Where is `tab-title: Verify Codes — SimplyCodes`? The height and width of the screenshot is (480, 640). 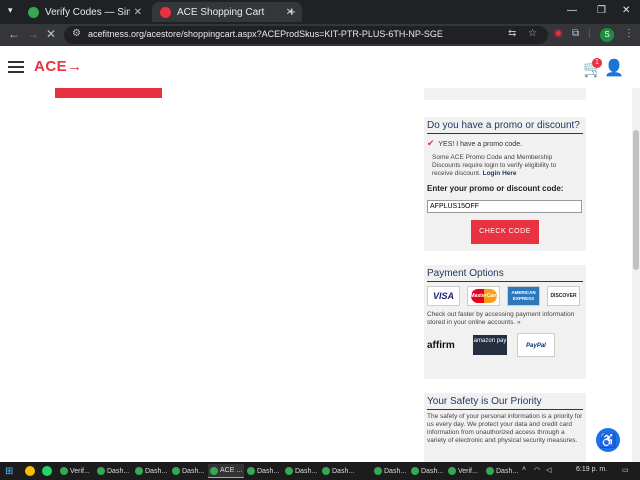 tab-title: Verify Codes — SimplyCodes is located at coordinates (87, 12).